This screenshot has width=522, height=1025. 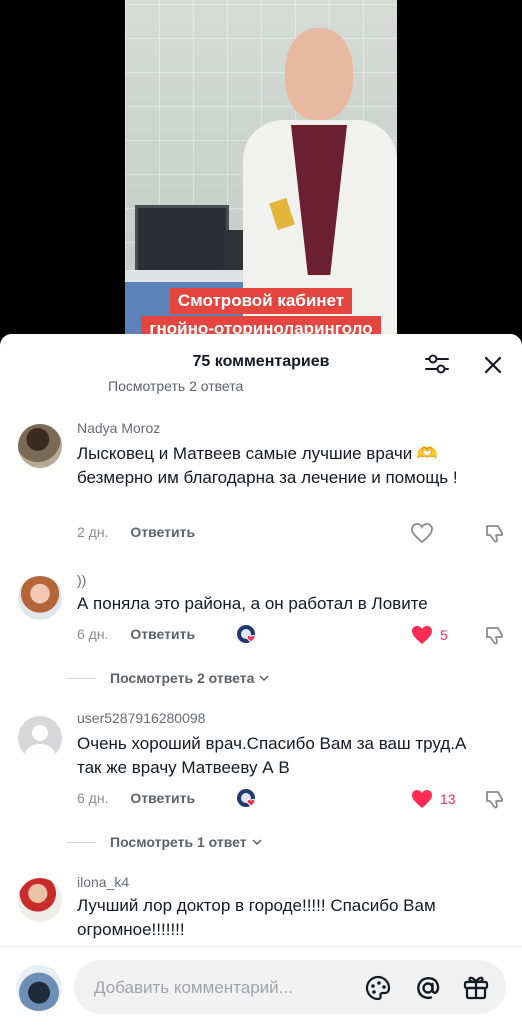 I want to click on view-replies-button: Посмотреть 2 ответа, so click(x=168, y=678).